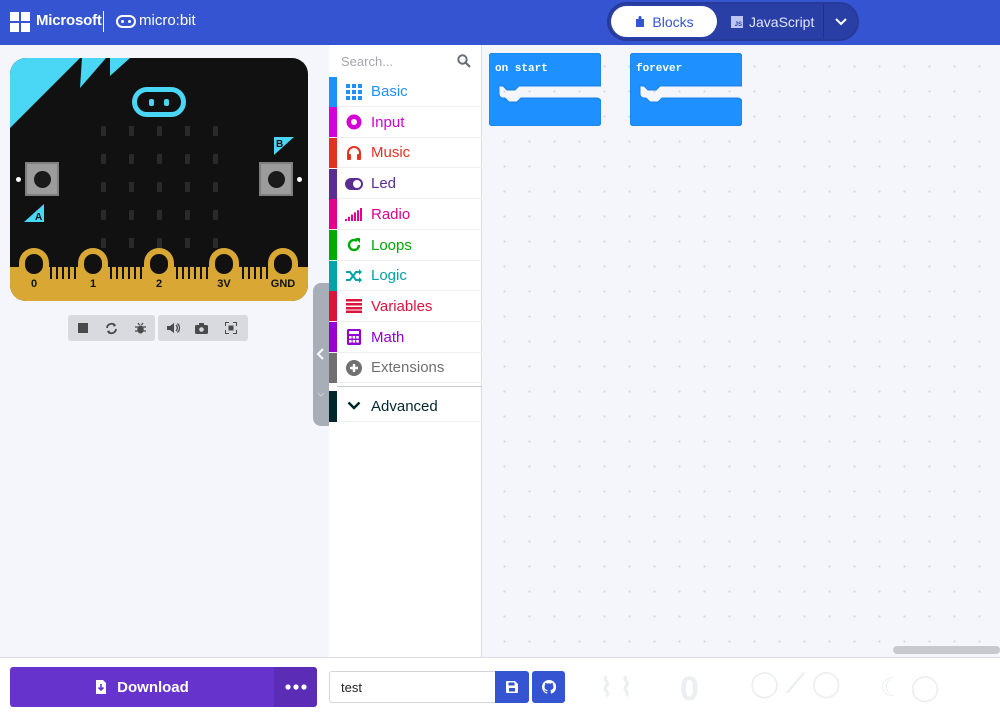 This screenshot has width=1000, height=713. What do you see at coordinates (159, 179) in the screenshot?
I see `microbit-board: A B 0 1 2 3V GND` at bounding box center [159, 179].